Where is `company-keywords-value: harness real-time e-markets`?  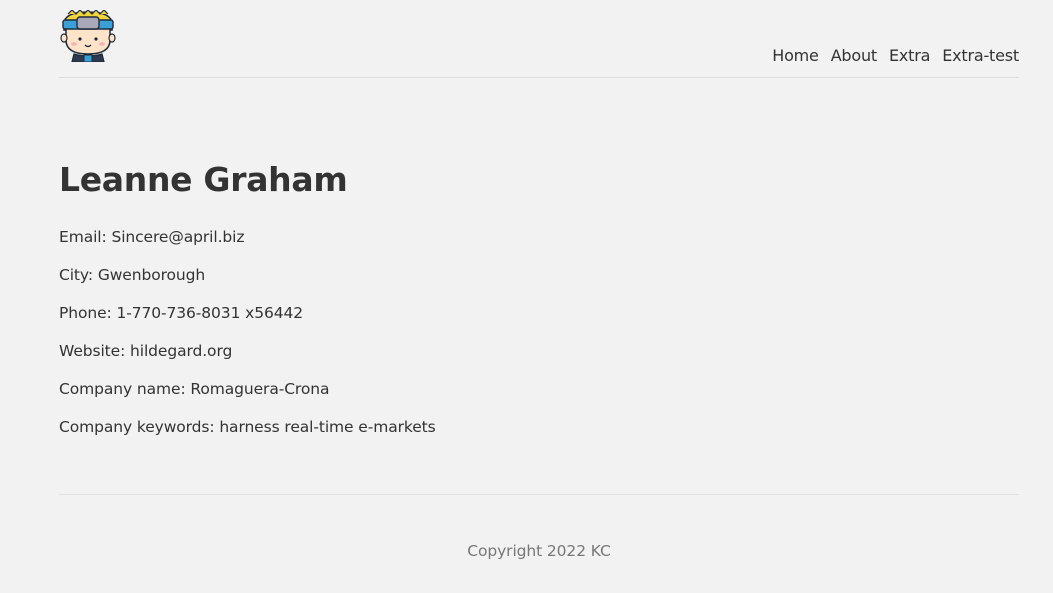
company-keywords-value: harness real-time e-markets is located at coordinates (327, 427).